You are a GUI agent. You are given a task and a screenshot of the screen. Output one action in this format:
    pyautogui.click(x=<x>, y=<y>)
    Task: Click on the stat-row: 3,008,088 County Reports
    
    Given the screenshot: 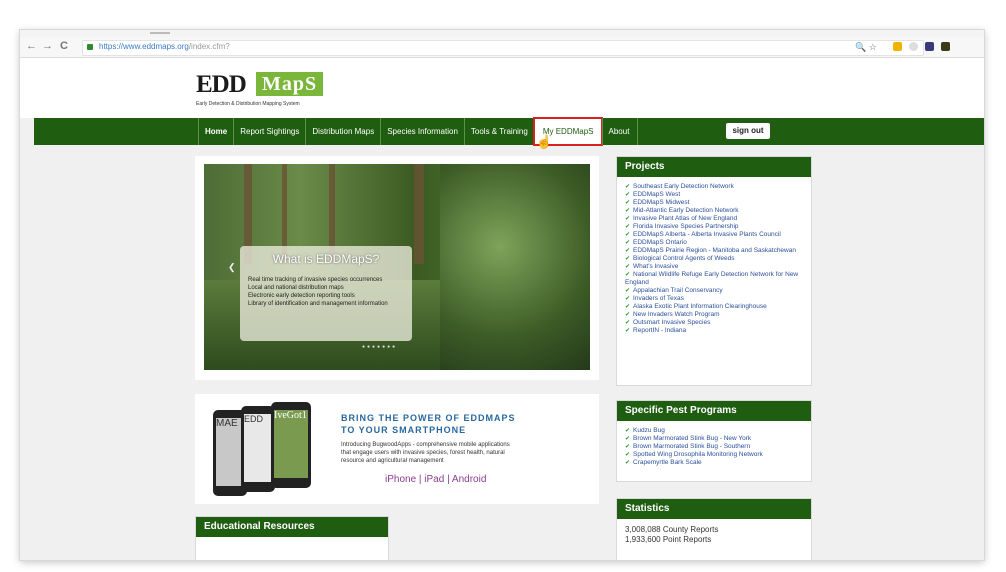 What is the action you would take?
    pyautogui.click(x=672, y=529)
    